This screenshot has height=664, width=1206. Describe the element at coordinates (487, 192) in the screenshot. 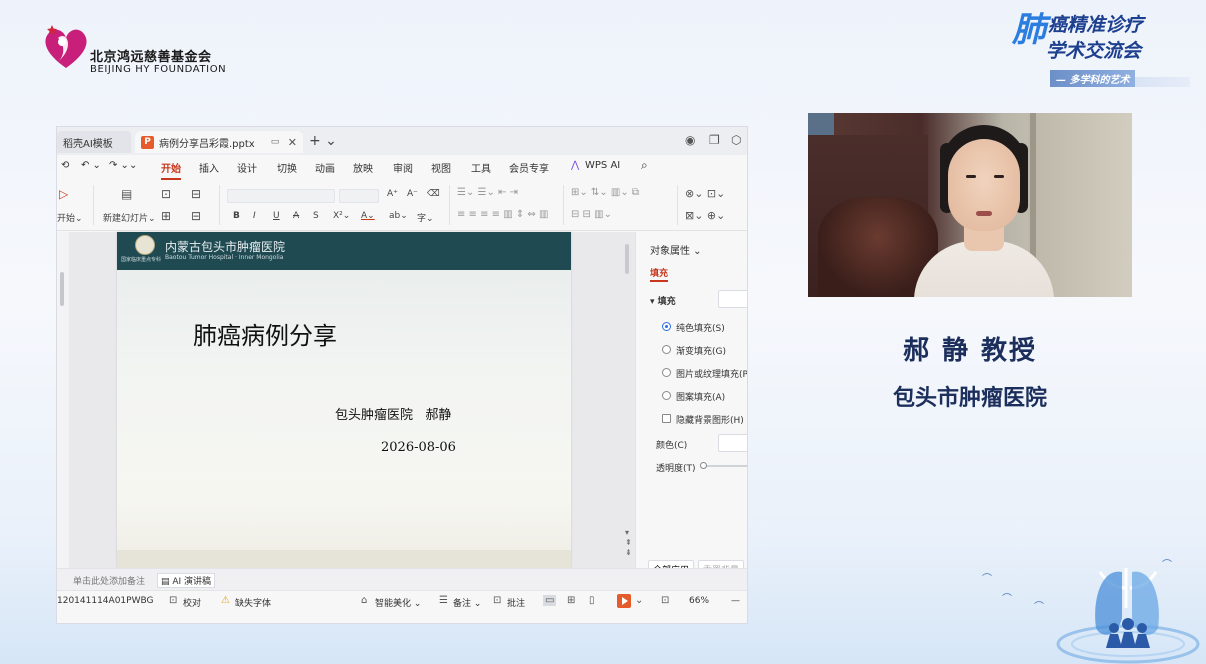

I see `paragraph-tools-icon: ☰⌄ ☰⌄ ⇤ ⇥` at that location.